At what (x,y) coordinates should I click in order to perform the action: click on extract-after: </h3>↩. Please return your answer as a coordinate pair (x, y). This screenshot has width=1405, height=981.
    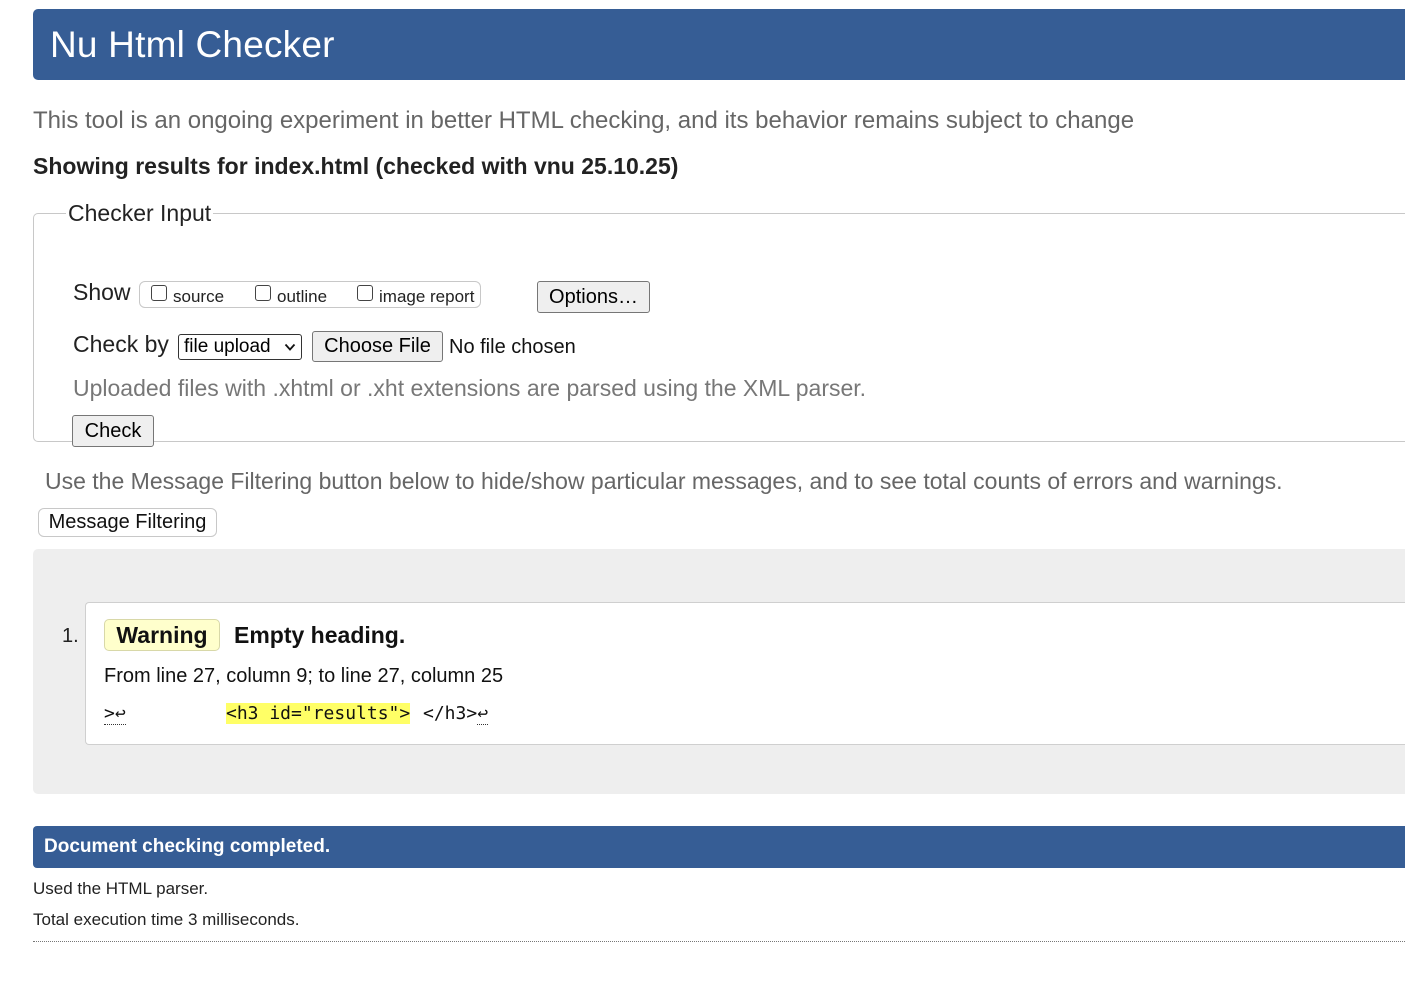
    Looking at the image, I should click on (456, 714).